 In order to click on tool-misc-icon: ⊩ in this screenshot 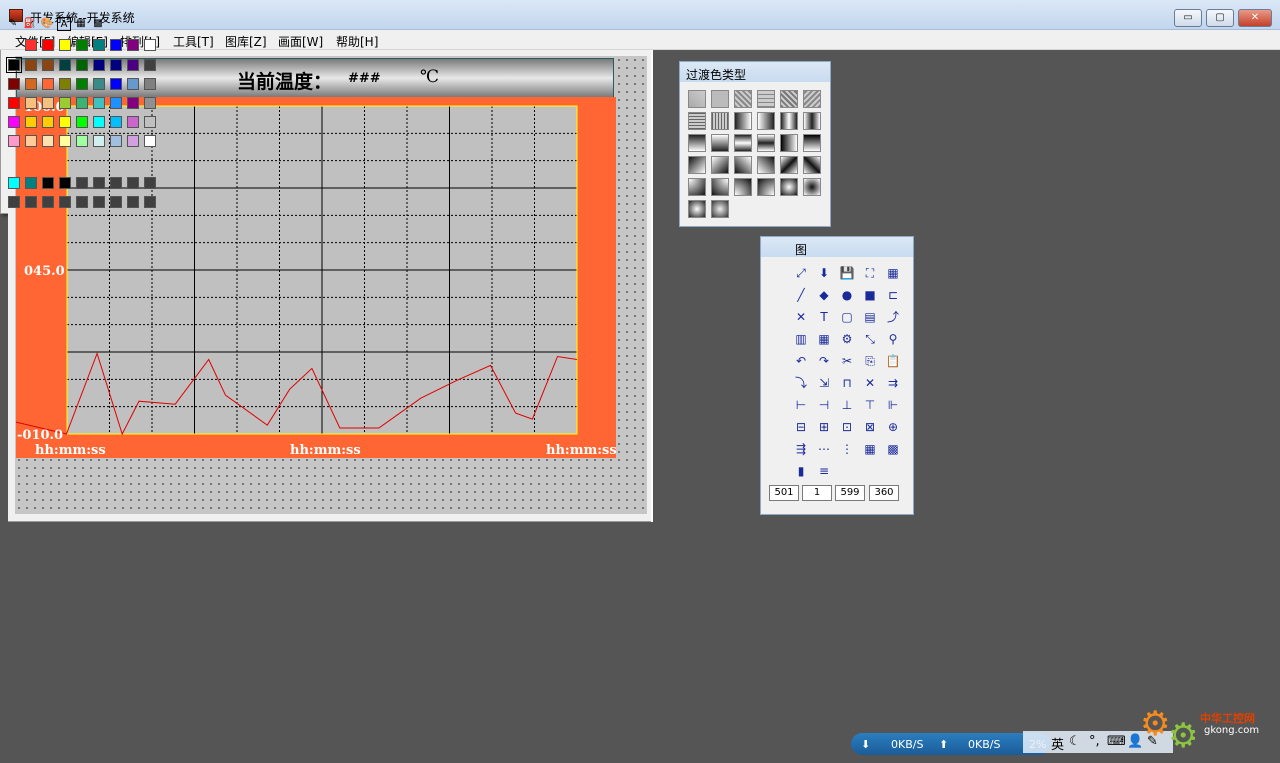, I will do `click(893, 405)`.